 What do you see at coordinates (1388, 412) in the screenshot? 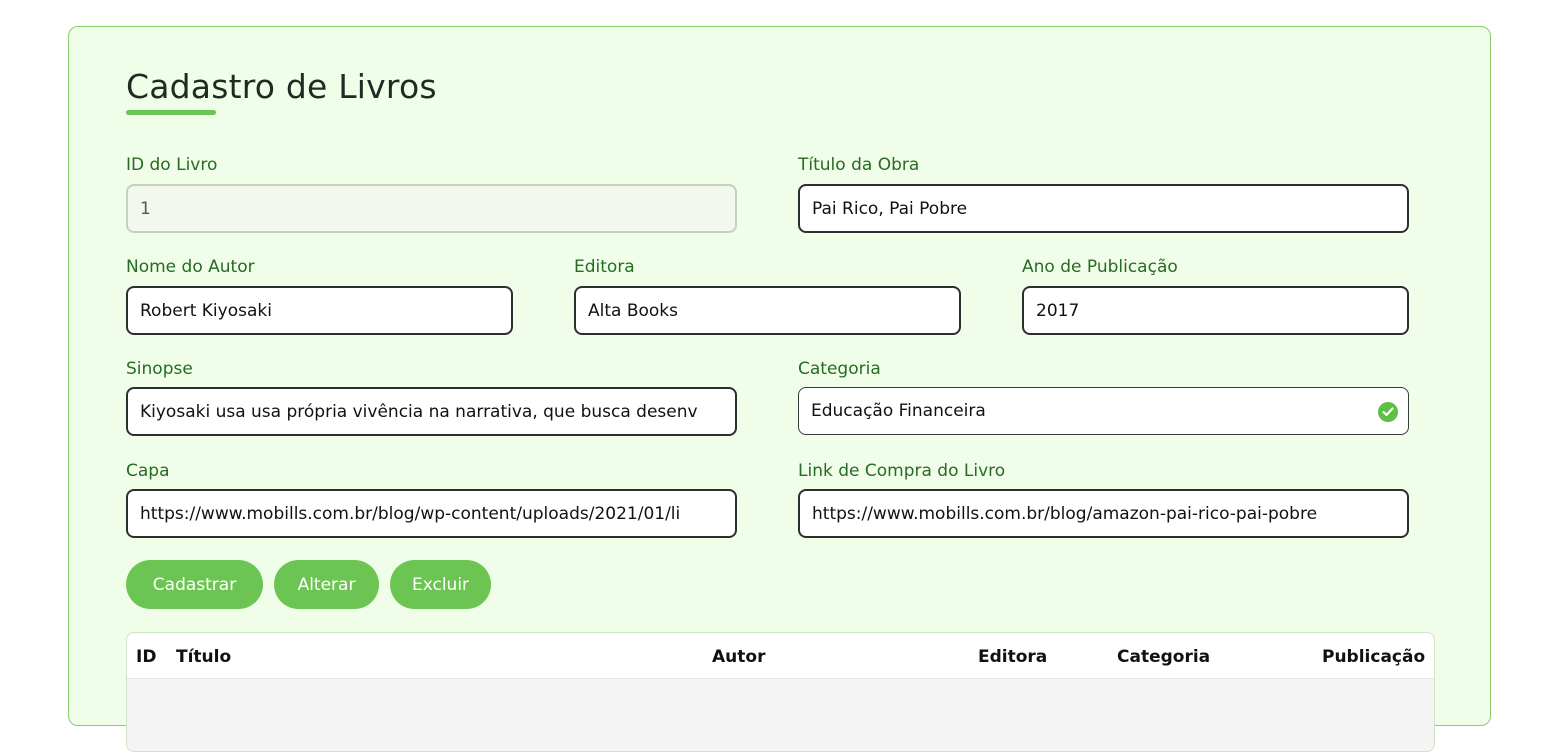
I see `check-circle-icon` at bounding box center [1388, 412].